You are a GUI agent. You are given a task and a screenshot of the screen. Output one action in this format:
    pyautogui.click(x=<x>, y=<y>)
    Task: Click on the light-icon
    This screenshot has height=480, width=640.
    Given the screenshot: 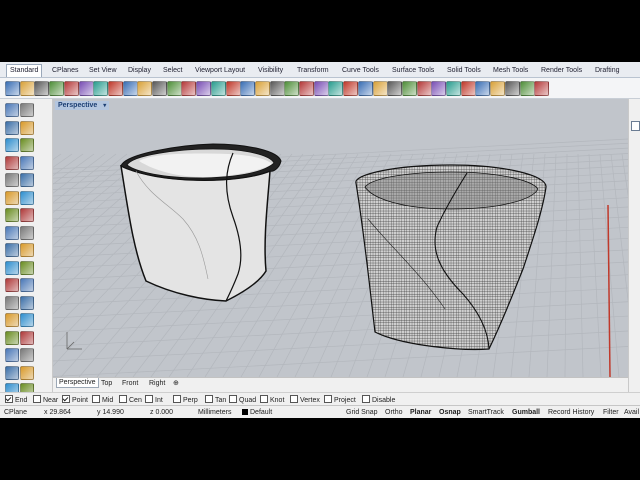 What is the action you would take?
    pyautogui.click(x=380, y=88)
    